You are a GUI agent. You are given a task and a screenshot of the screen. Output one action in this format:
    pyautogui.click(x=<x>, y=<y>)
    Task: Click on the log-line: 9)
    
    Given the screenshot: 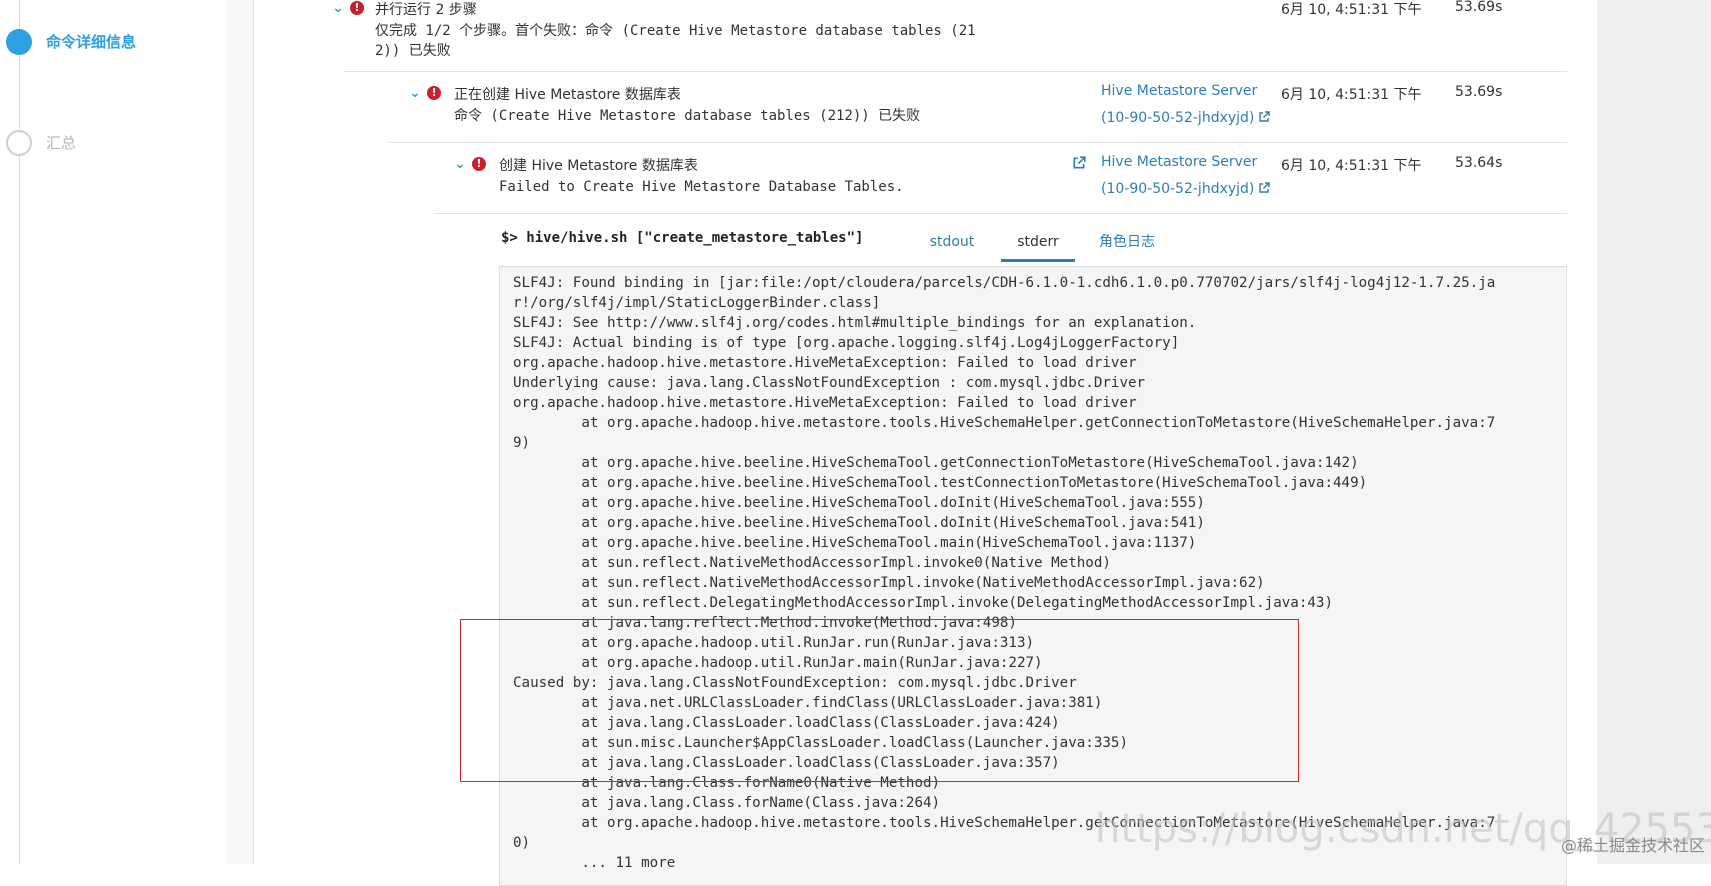 What is the action you would take?
    pyautogui.click(x=522, y=443)
    